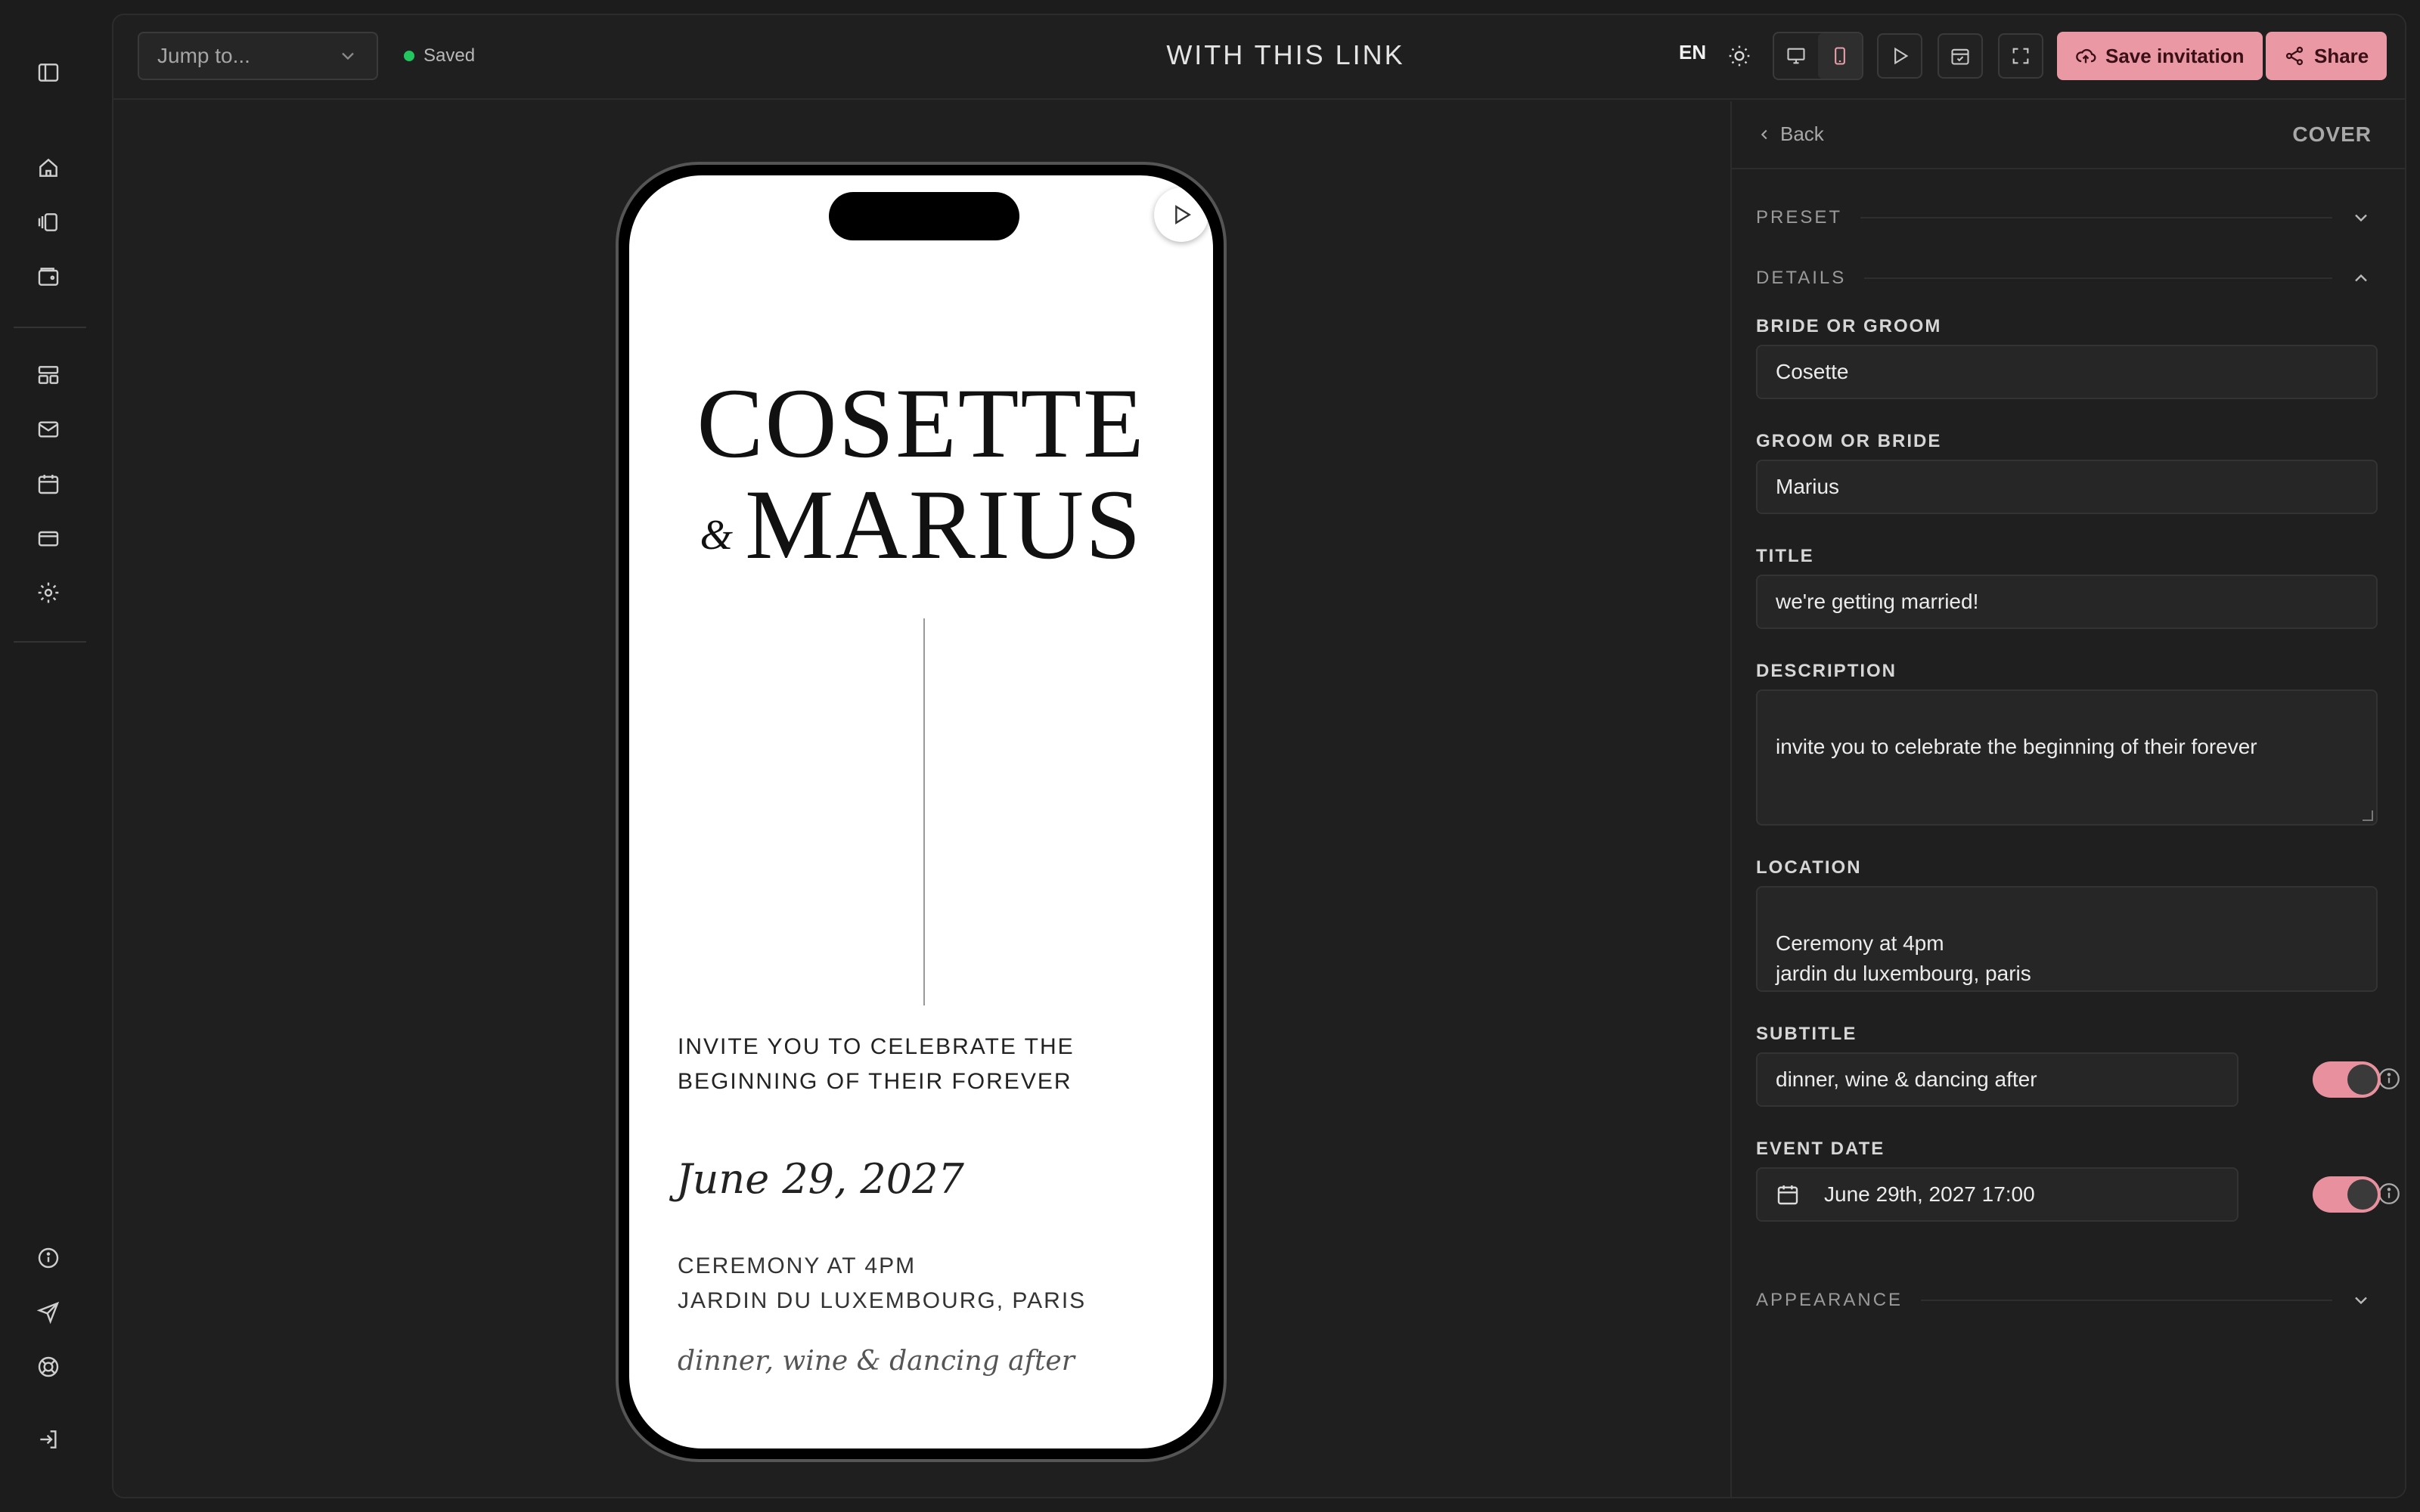 This screenshot has height=1512, width=2420. Describe the element at coordinates (2347, 1079) in the screenshot. I see `subtitle-toggle` at that location.